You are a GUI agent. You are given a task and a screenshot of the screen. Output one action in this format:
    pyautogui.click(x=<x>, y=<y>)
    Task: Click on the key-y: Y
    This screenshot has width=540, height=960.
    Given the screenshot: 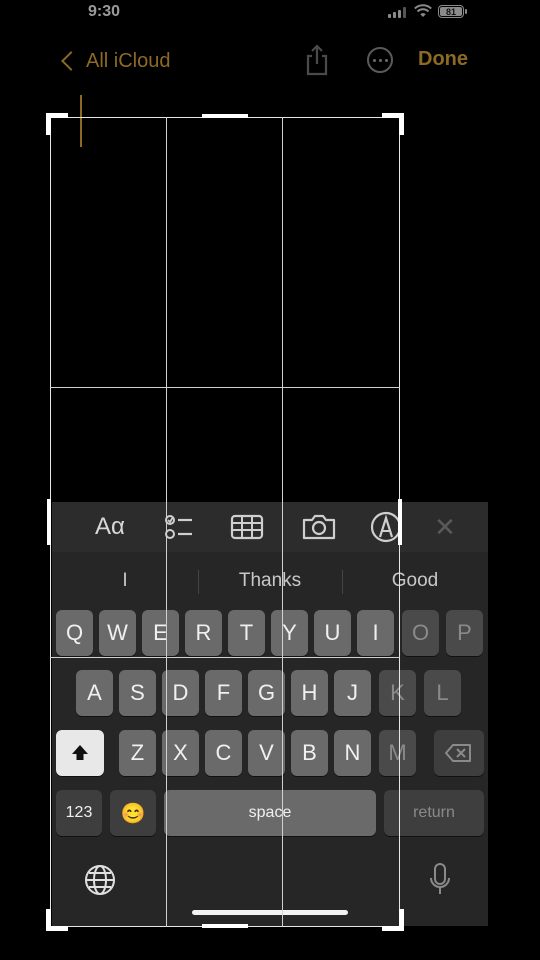 What is the action you would take?
    pyautogui.click(x=289, y=633)
    